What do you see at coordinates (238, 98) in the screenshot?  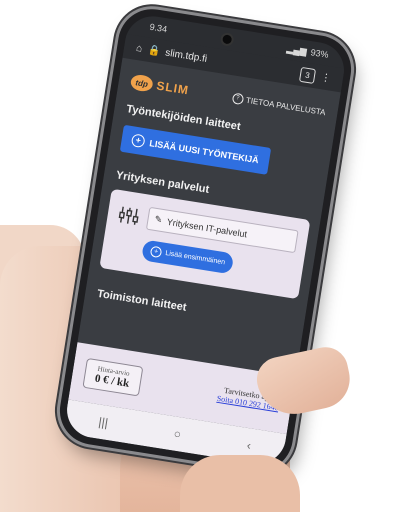 I see `question-circle-icon: ?` at bounding box center [238, 98].